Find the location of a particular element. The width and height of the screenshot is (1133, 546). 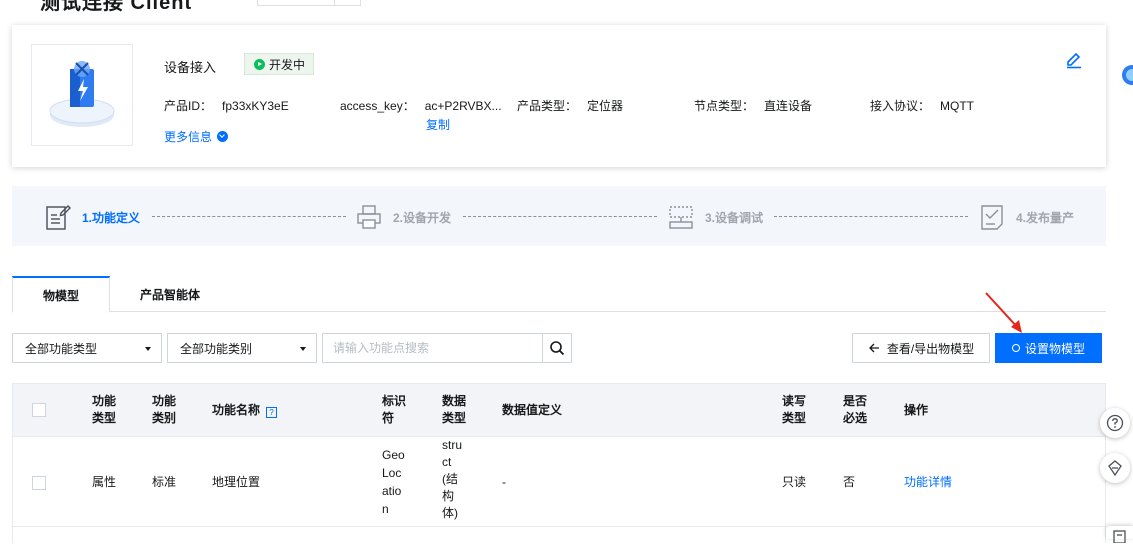

status-badge: 开发中 is located at coordinates (279, 64).